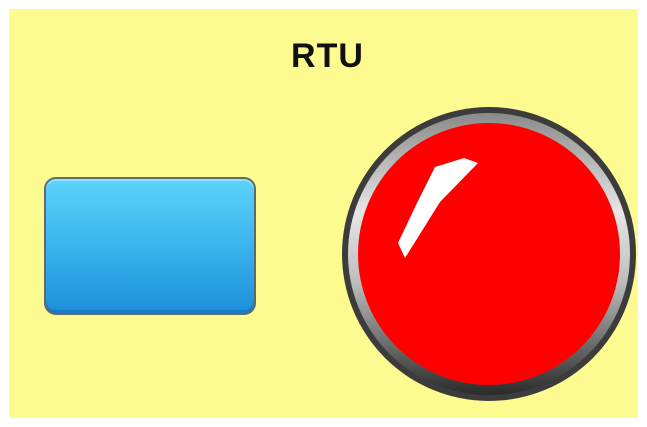  What do you see at coordinates (327, 56) in the screenshot?
I see `panel-title: RTU` at bounding box center [327, 56].